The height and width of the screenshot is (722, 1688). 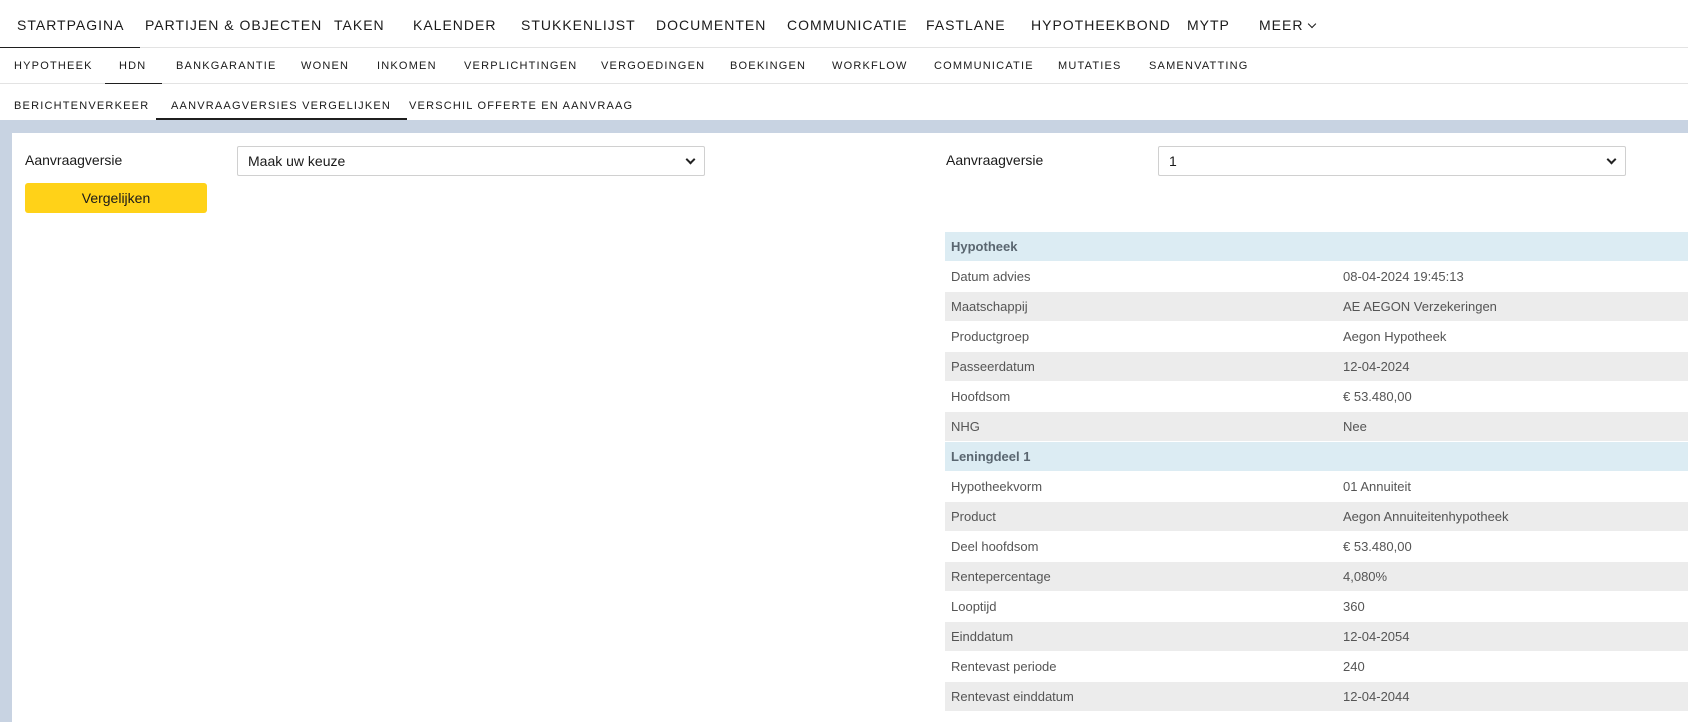 What do you see at coordinates (1316, 487) in the screenshot?
I see `detail-row: Hypotheekvorm 01 Annuiteit` at bounding box center [1316, 487].